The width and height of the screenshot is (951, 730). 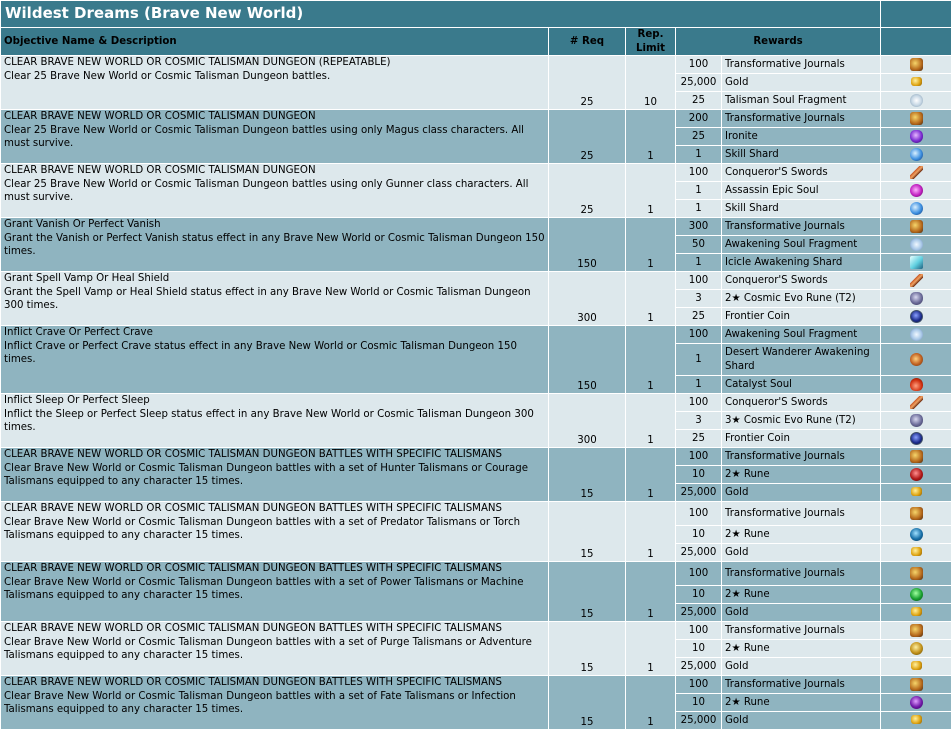 What do you see at coordinates (801, 137) in the screenshot?
I see `reward-item: Ironite` at bounding box center [801, 137].